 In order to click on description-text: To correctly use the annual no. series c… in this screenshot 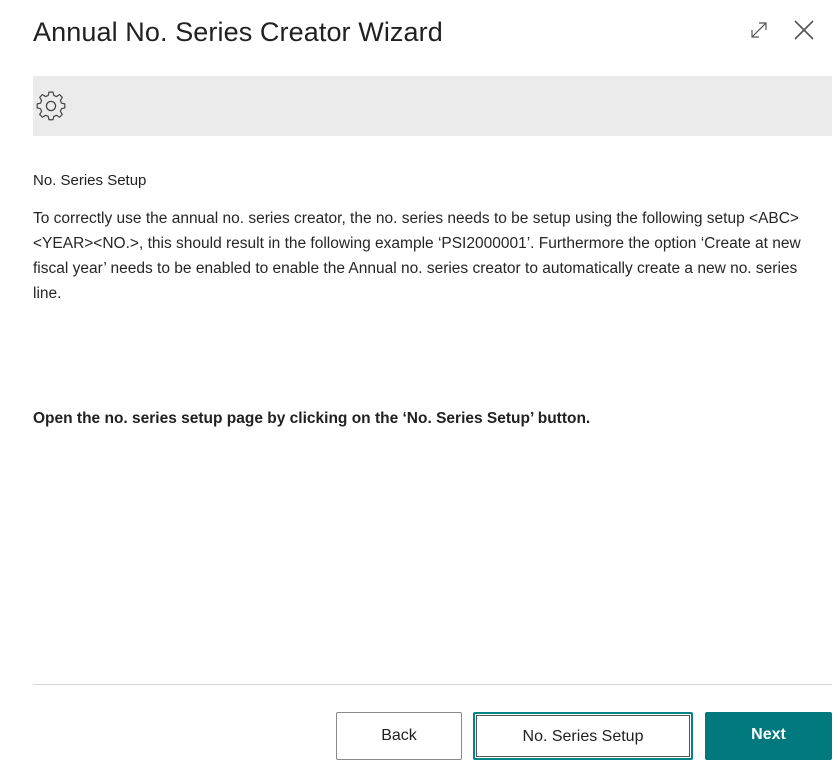, I will do `click(417, 256)`.